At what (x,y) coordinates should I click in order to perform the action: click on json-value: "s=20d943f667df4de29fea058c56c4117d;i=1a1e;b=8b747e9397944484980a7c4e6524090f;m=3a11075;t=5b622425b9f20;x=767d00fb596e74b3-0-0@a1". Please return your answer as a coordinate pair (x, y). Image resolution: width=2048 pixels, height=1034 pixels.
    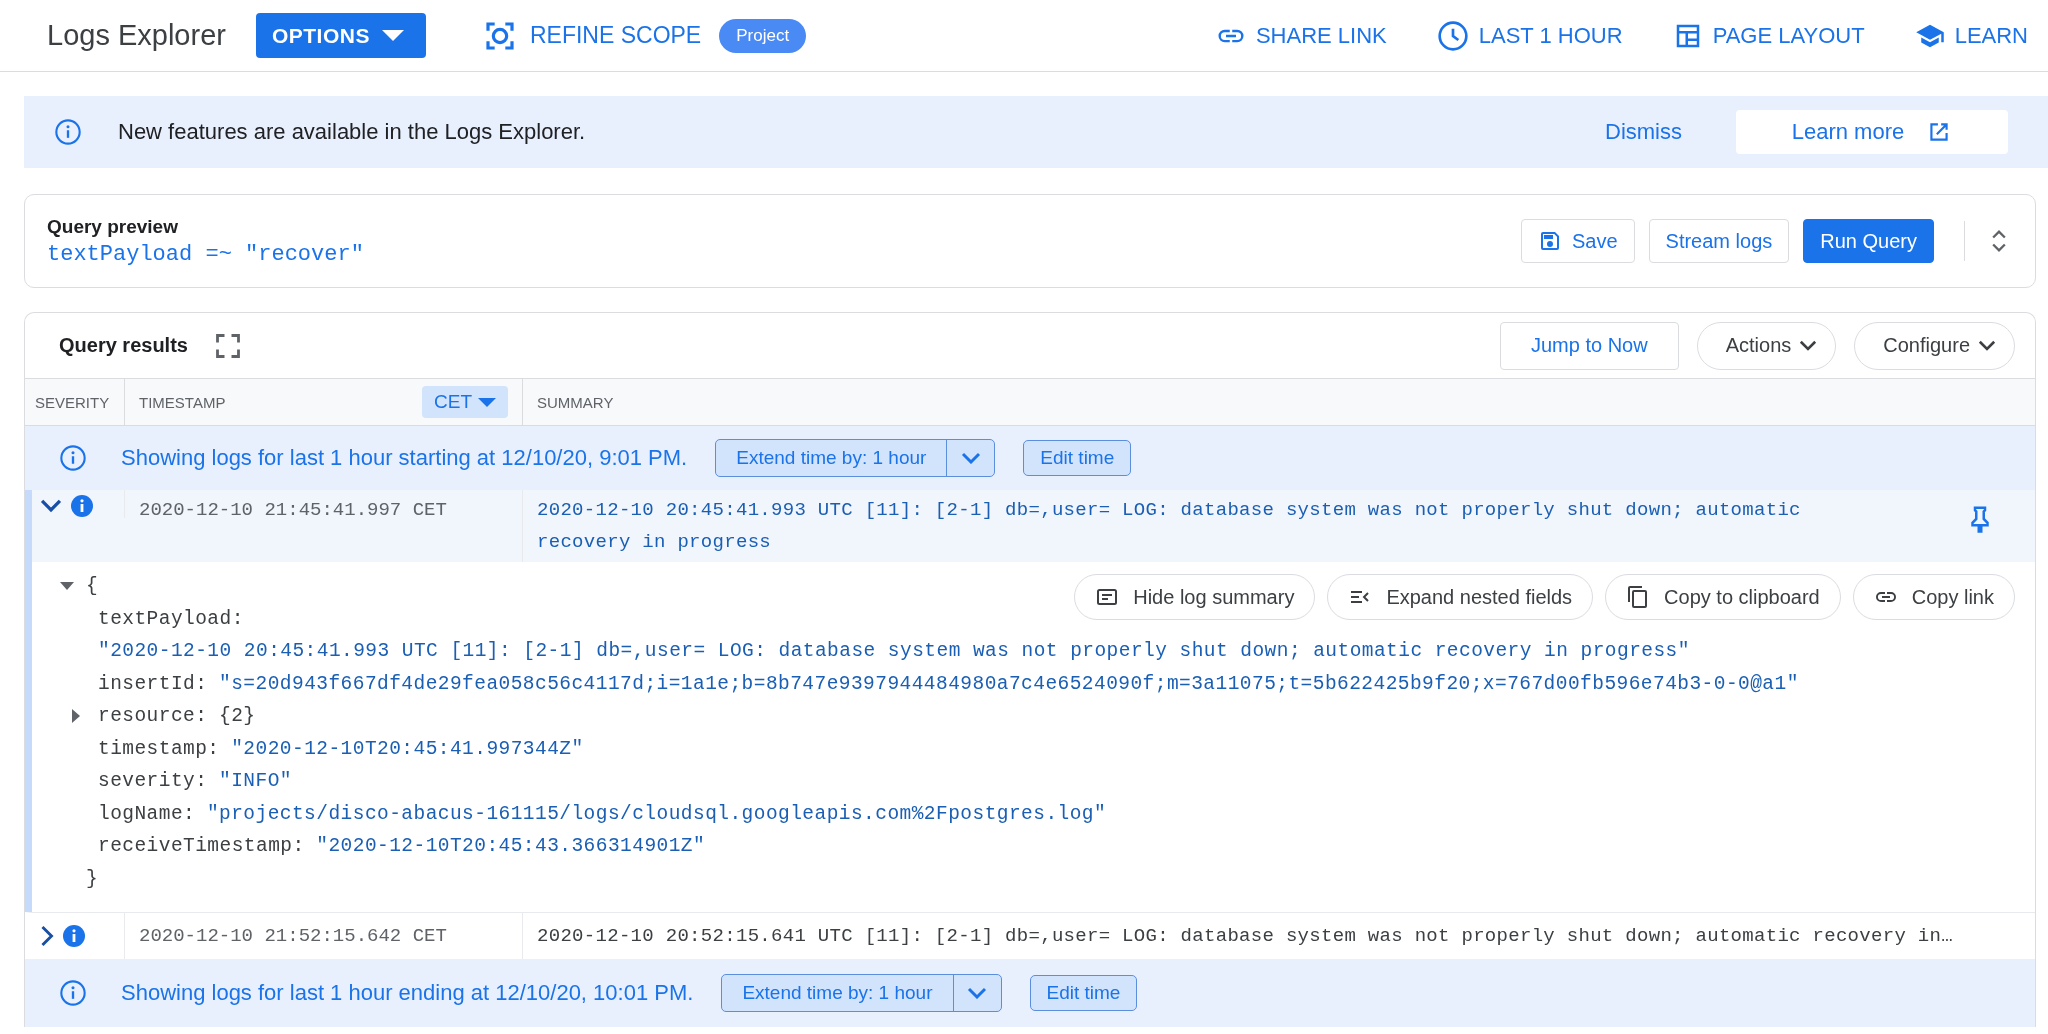
    Looking at the image, I should click on (1009, 684).